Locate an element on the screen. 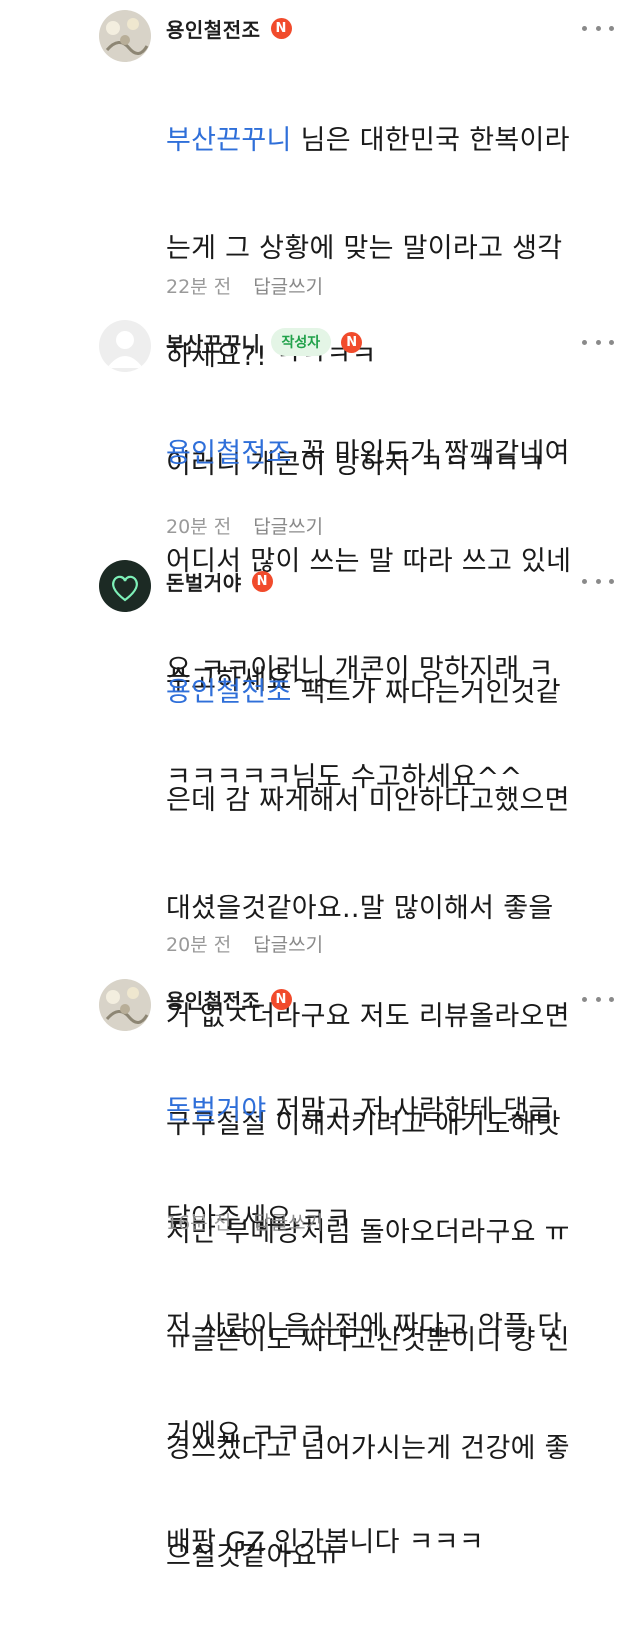 This screenshot has height=1647, width=640. mention-link: 부산끈꾸니 is located at coordinates (229, 140).